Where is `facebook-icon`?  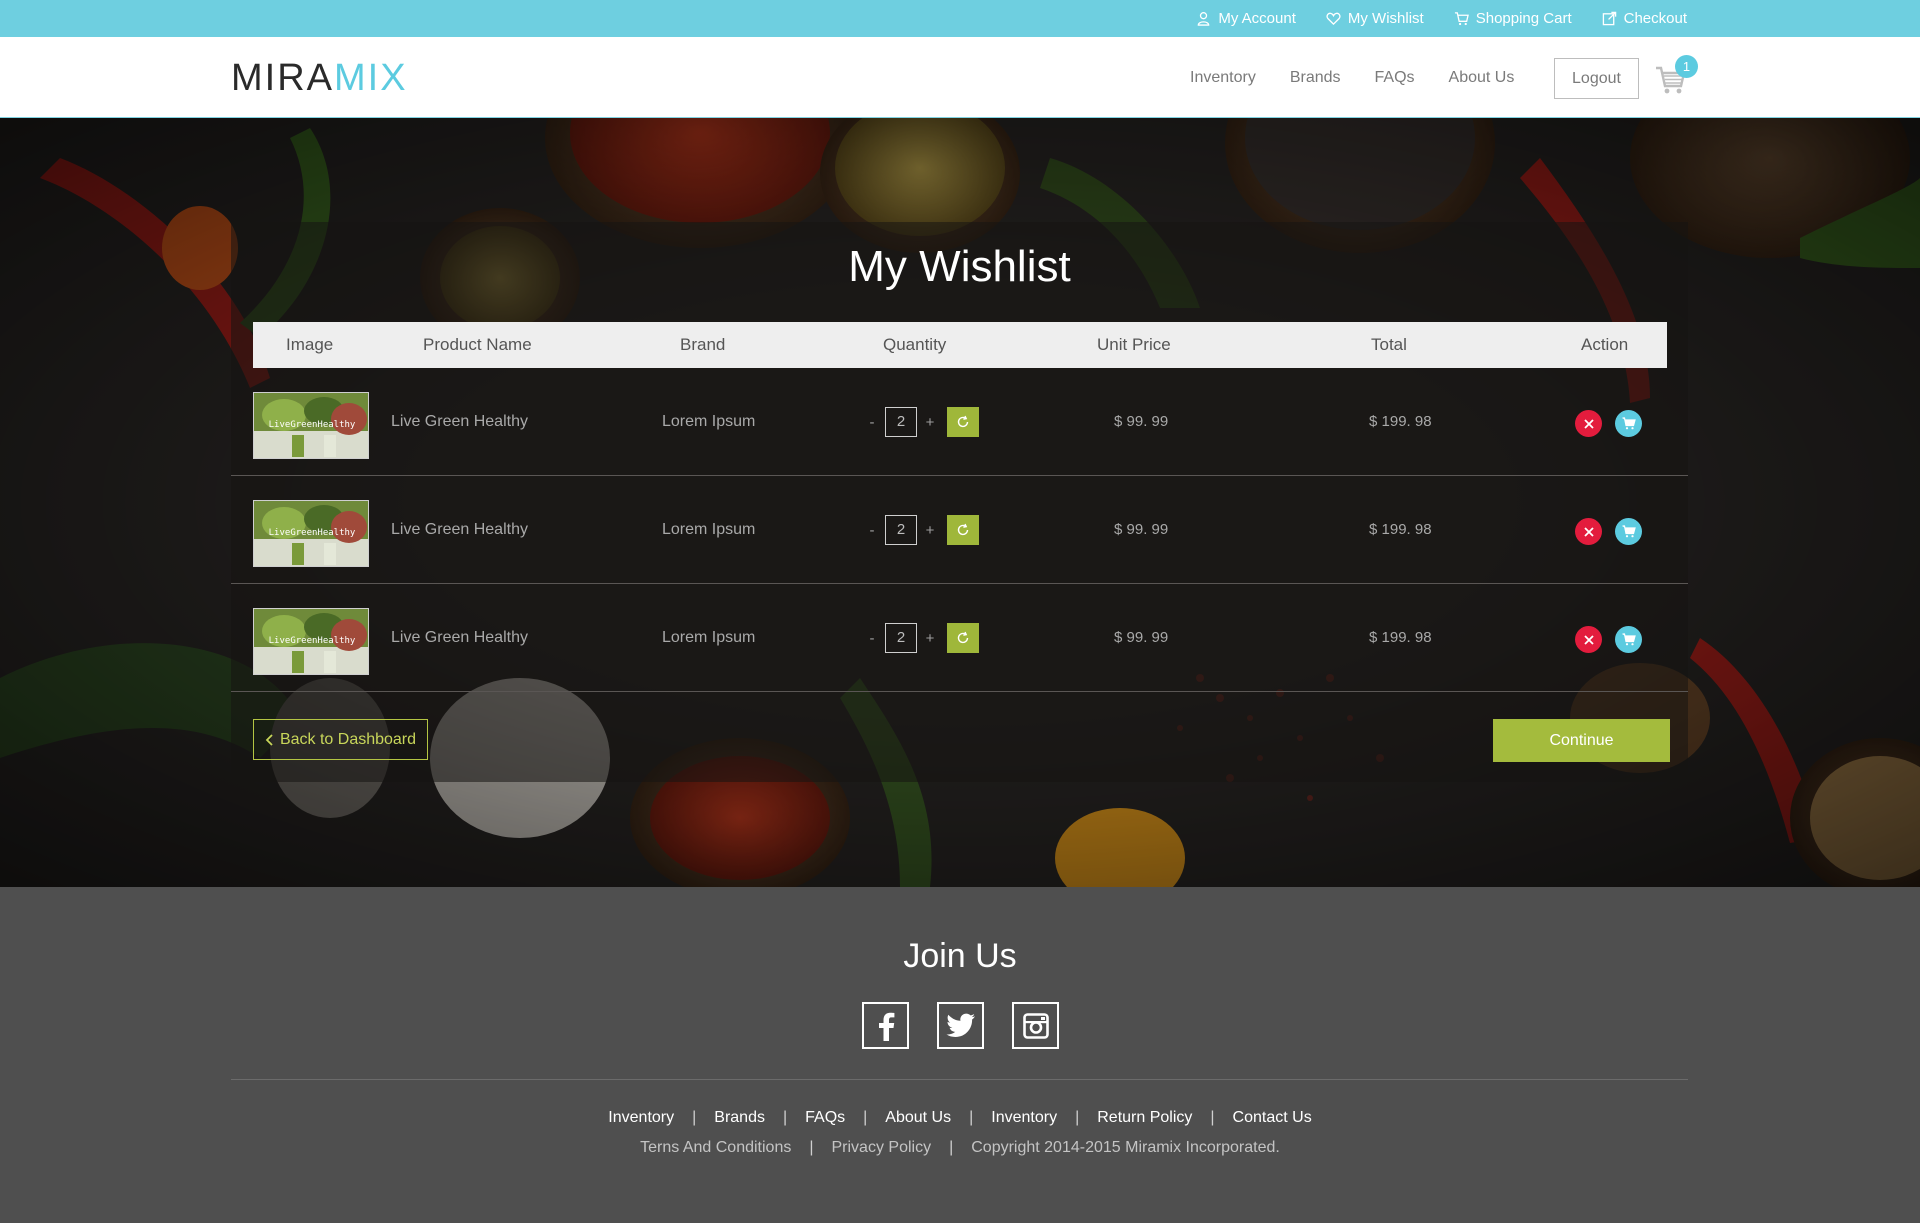
facebook-icon is located at coordinates (886, 1026).